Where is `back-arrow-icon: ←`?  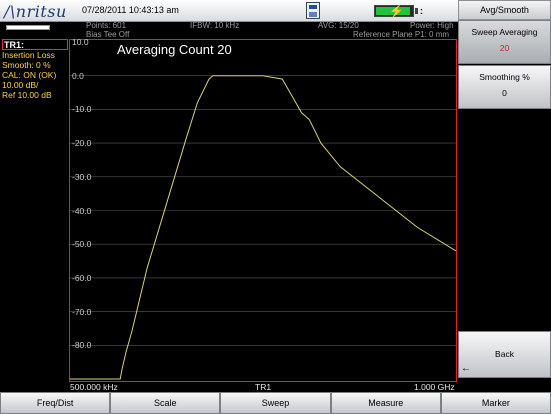 back-arrow-icon: ← is located at coordinates (466, 368).